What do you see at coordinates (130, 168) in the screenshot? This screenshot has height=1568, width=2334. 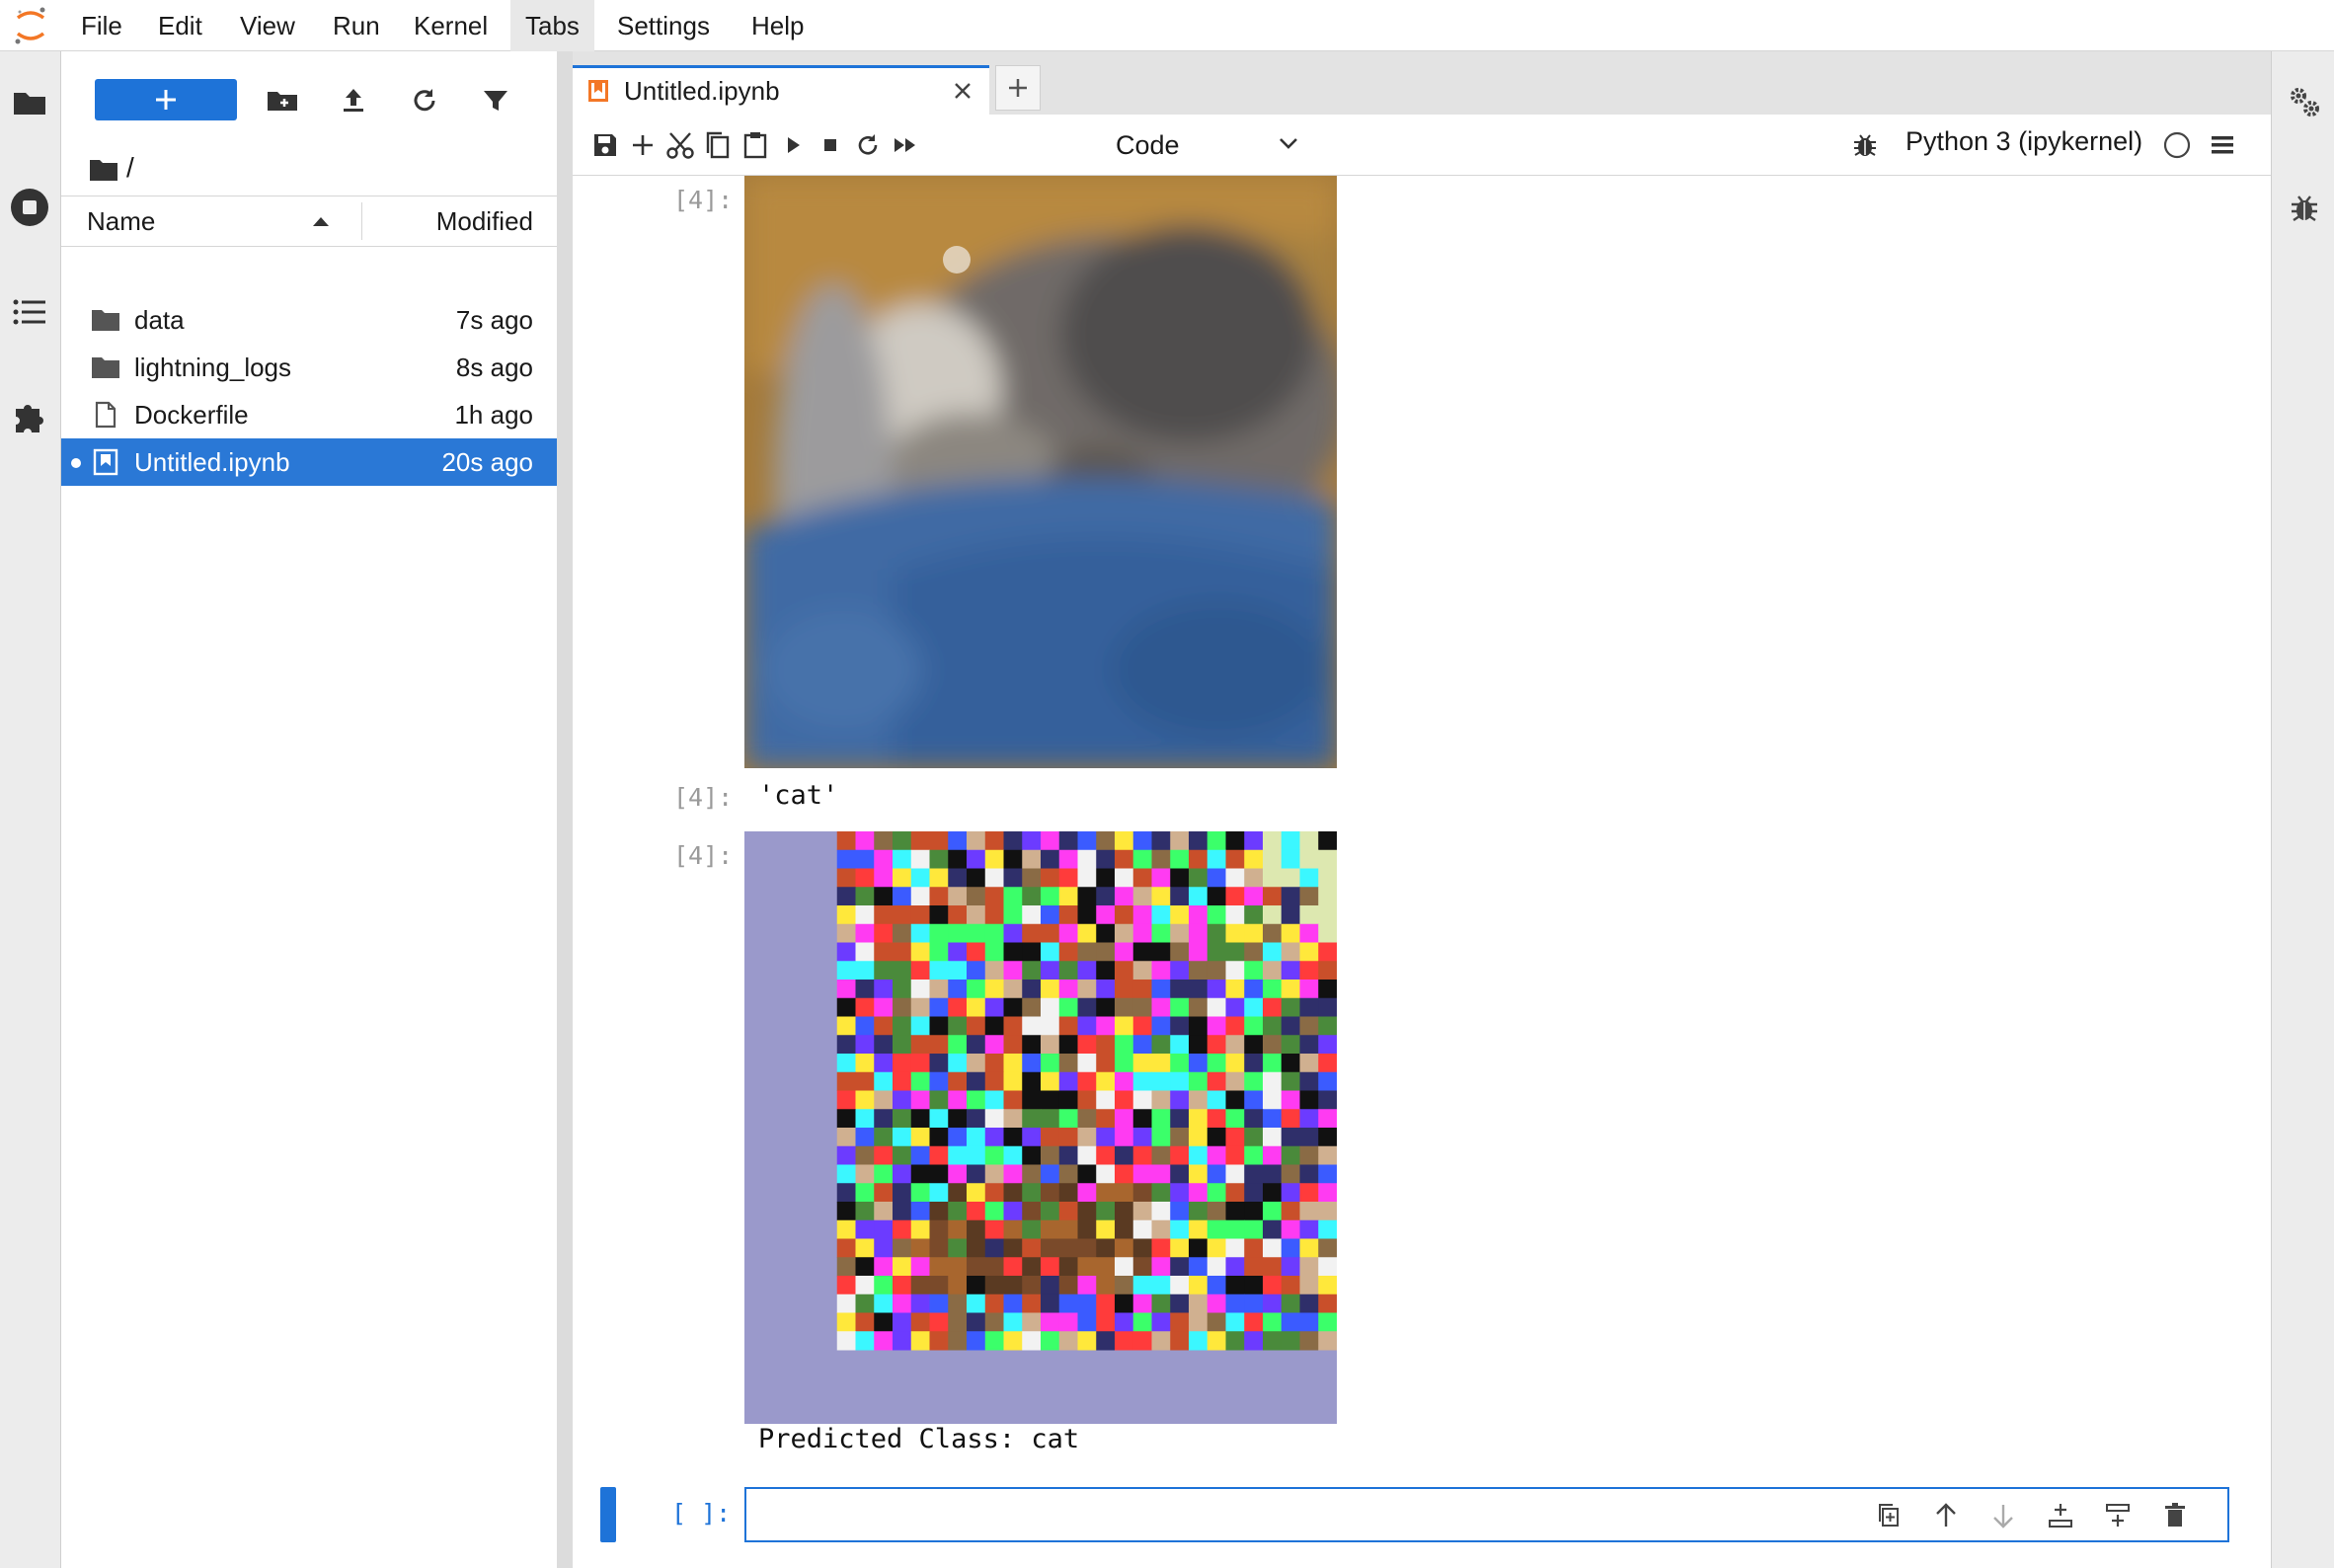 I see `breadcrumb-root: /` at bounding box center [130, 168].